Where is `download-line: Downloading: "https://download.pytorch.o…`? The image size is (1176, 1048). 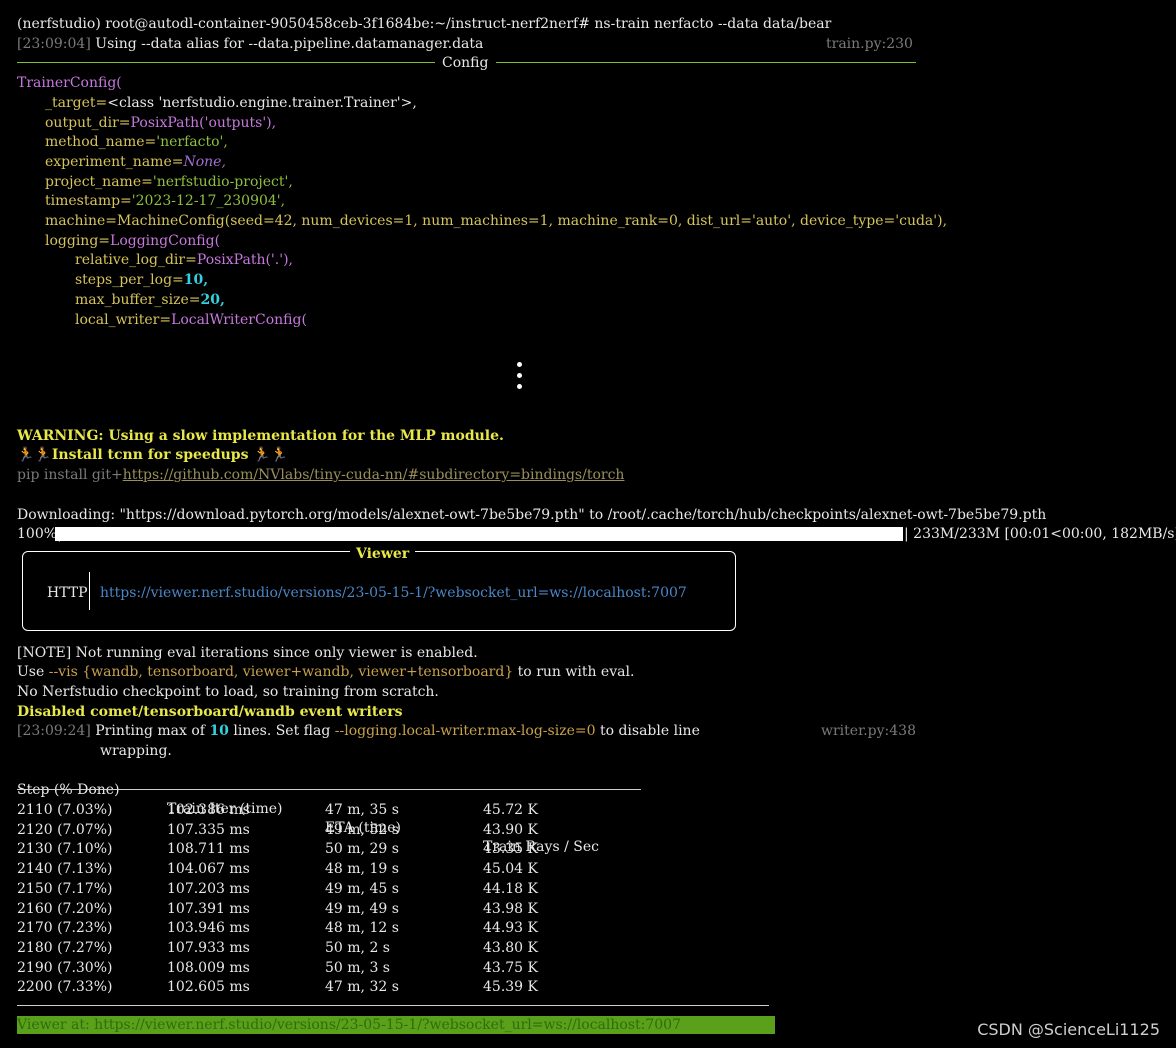 download-line: Downloading: "https://download.pytorch.o… is located at coordinates (532, 515).